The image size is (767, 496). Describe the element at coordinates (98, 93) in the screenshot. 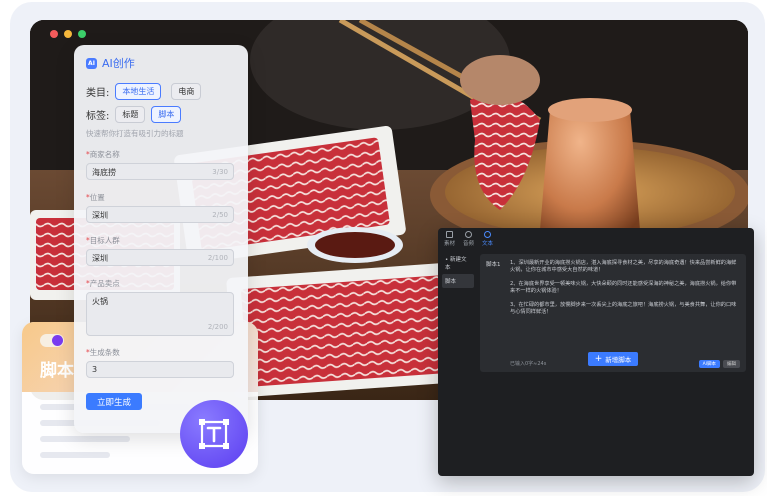

I see `category-label: 类目:` at that location.